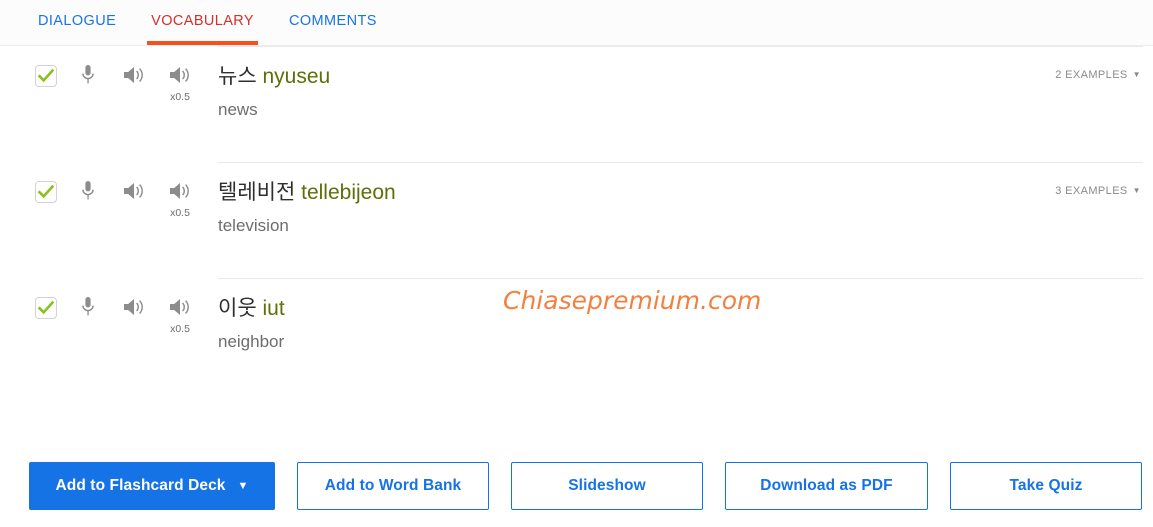 Image resolution: width=1153 pixels, height=527 pixels. What do you see at coordinates (180, 97) in the screenshot?
I see `audio-speed-label-1: x0.5` at bounding box center [180, 97].